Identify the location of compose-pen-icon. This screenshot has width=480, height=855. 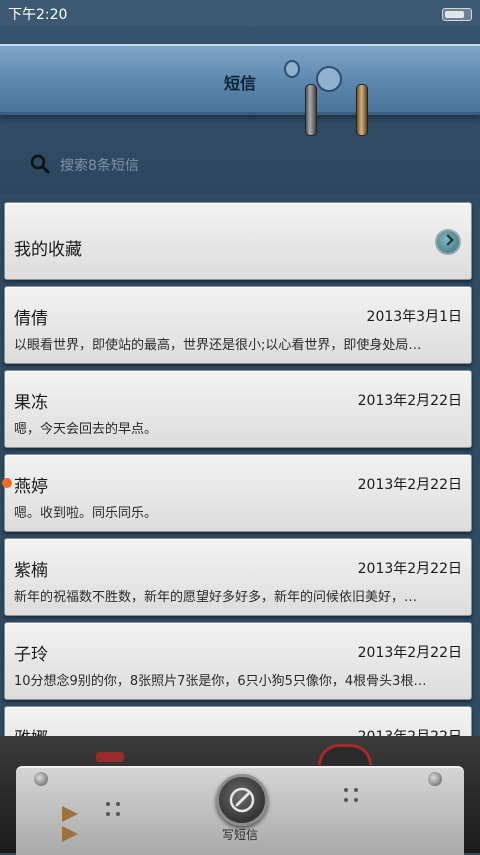
(242, 800).